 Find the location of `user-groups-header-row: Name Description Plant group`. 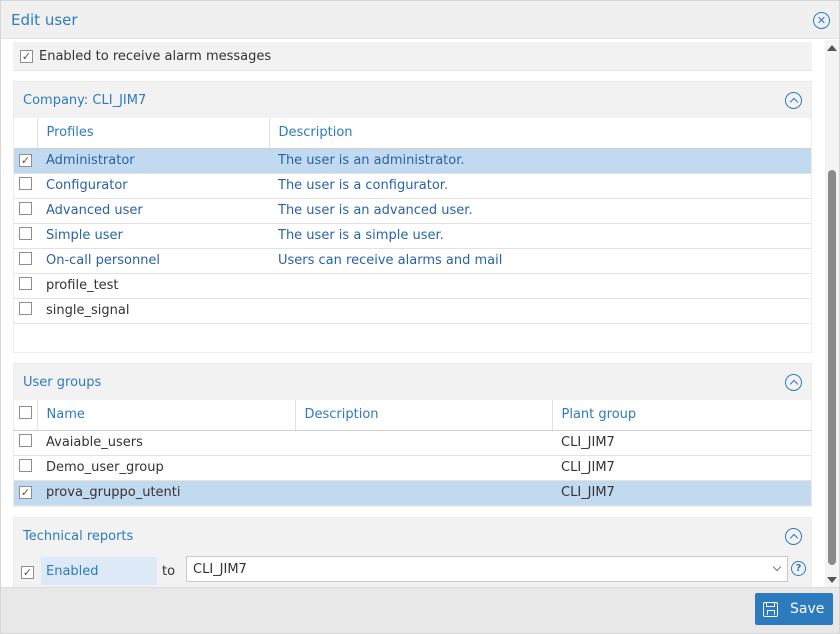

user-groups-header-row: Name Description Plant group is located at coordinates (412, 415).